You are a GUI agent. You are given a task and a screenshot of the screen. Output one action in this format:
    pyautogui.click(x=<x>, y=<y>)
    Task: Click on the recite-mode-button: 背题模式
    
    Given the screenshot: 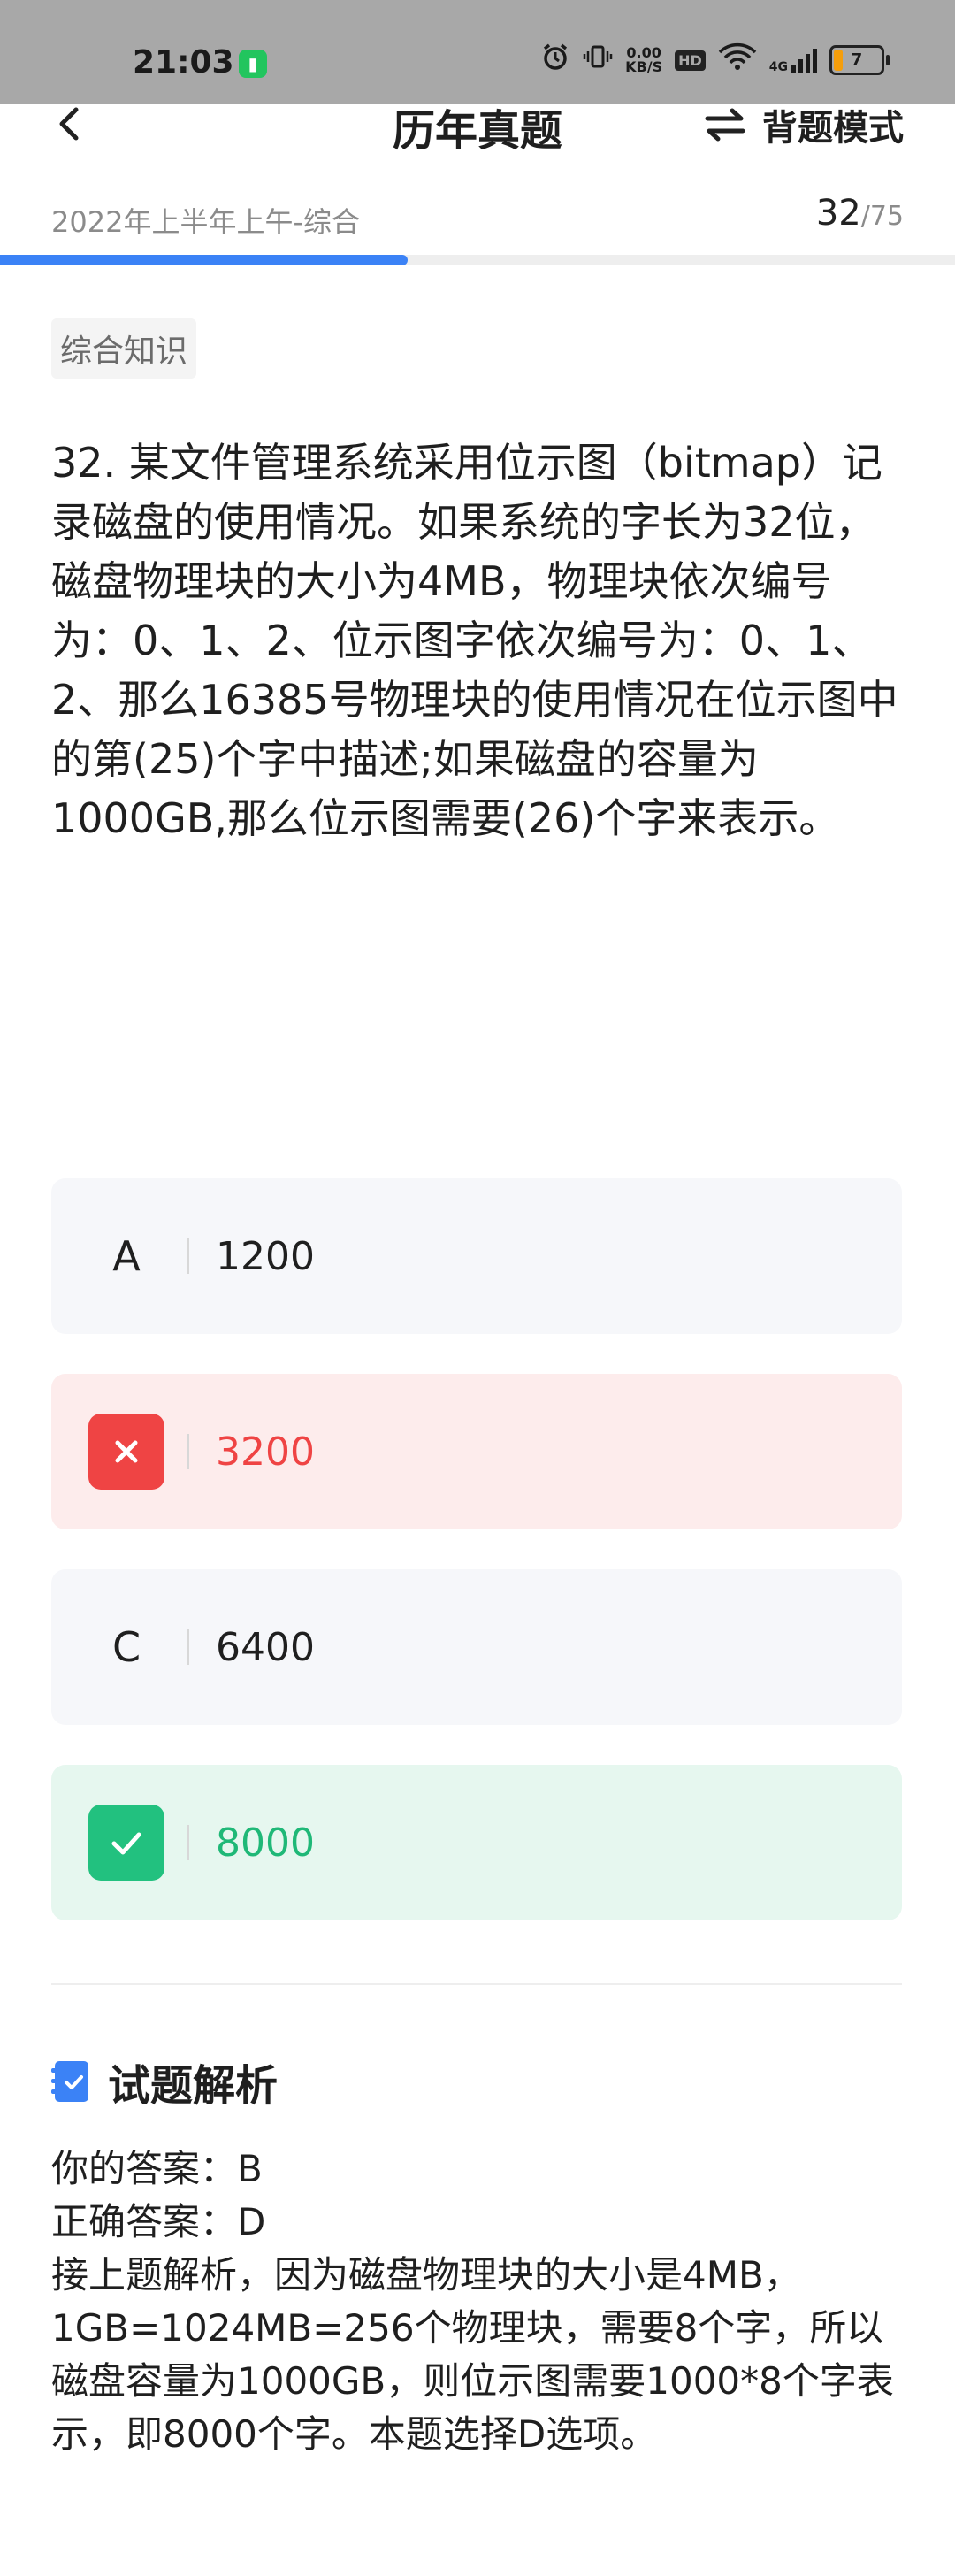 What is the action you would take?
    pyautogui.click(x=804, y=124)
    